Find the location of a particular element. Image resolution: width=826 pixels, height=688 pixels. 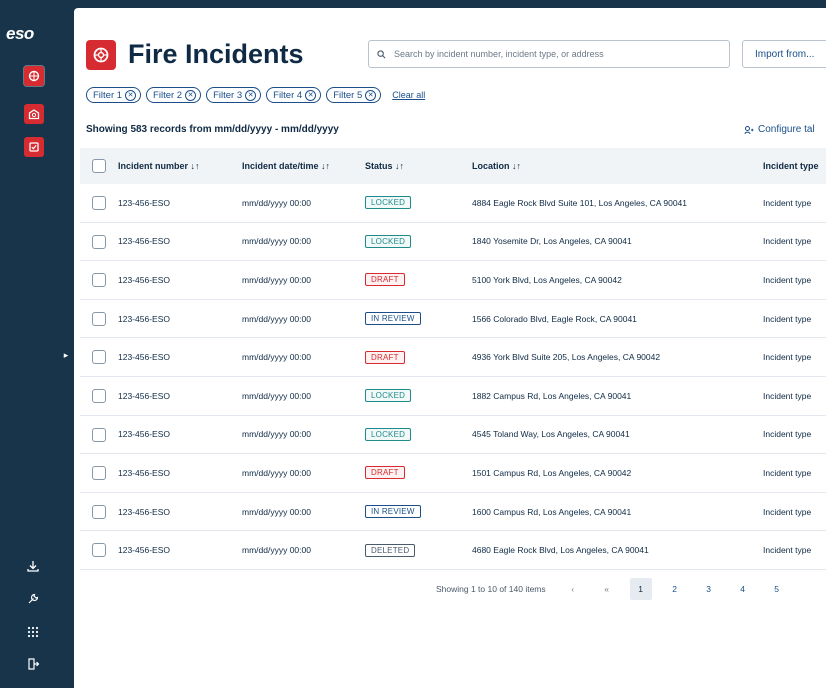

filter-chip: Filter 3 ✕ is located at coordinates (234, 95).